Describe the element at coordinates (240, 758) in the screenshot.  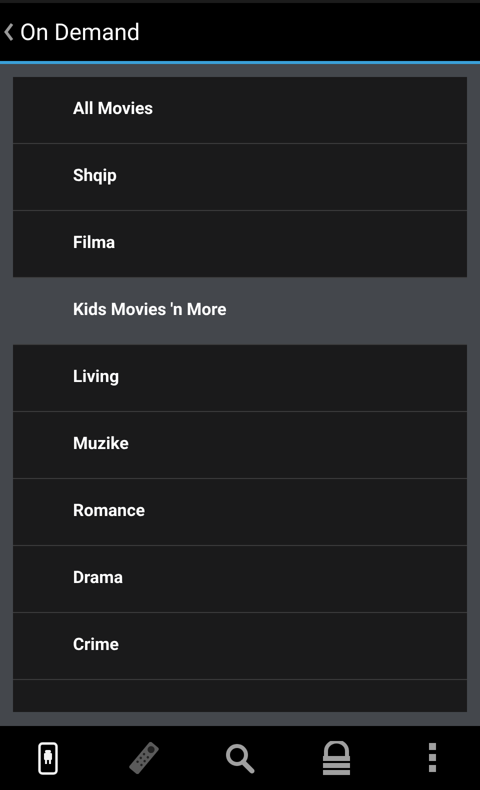
I see `search-icon` at that location.